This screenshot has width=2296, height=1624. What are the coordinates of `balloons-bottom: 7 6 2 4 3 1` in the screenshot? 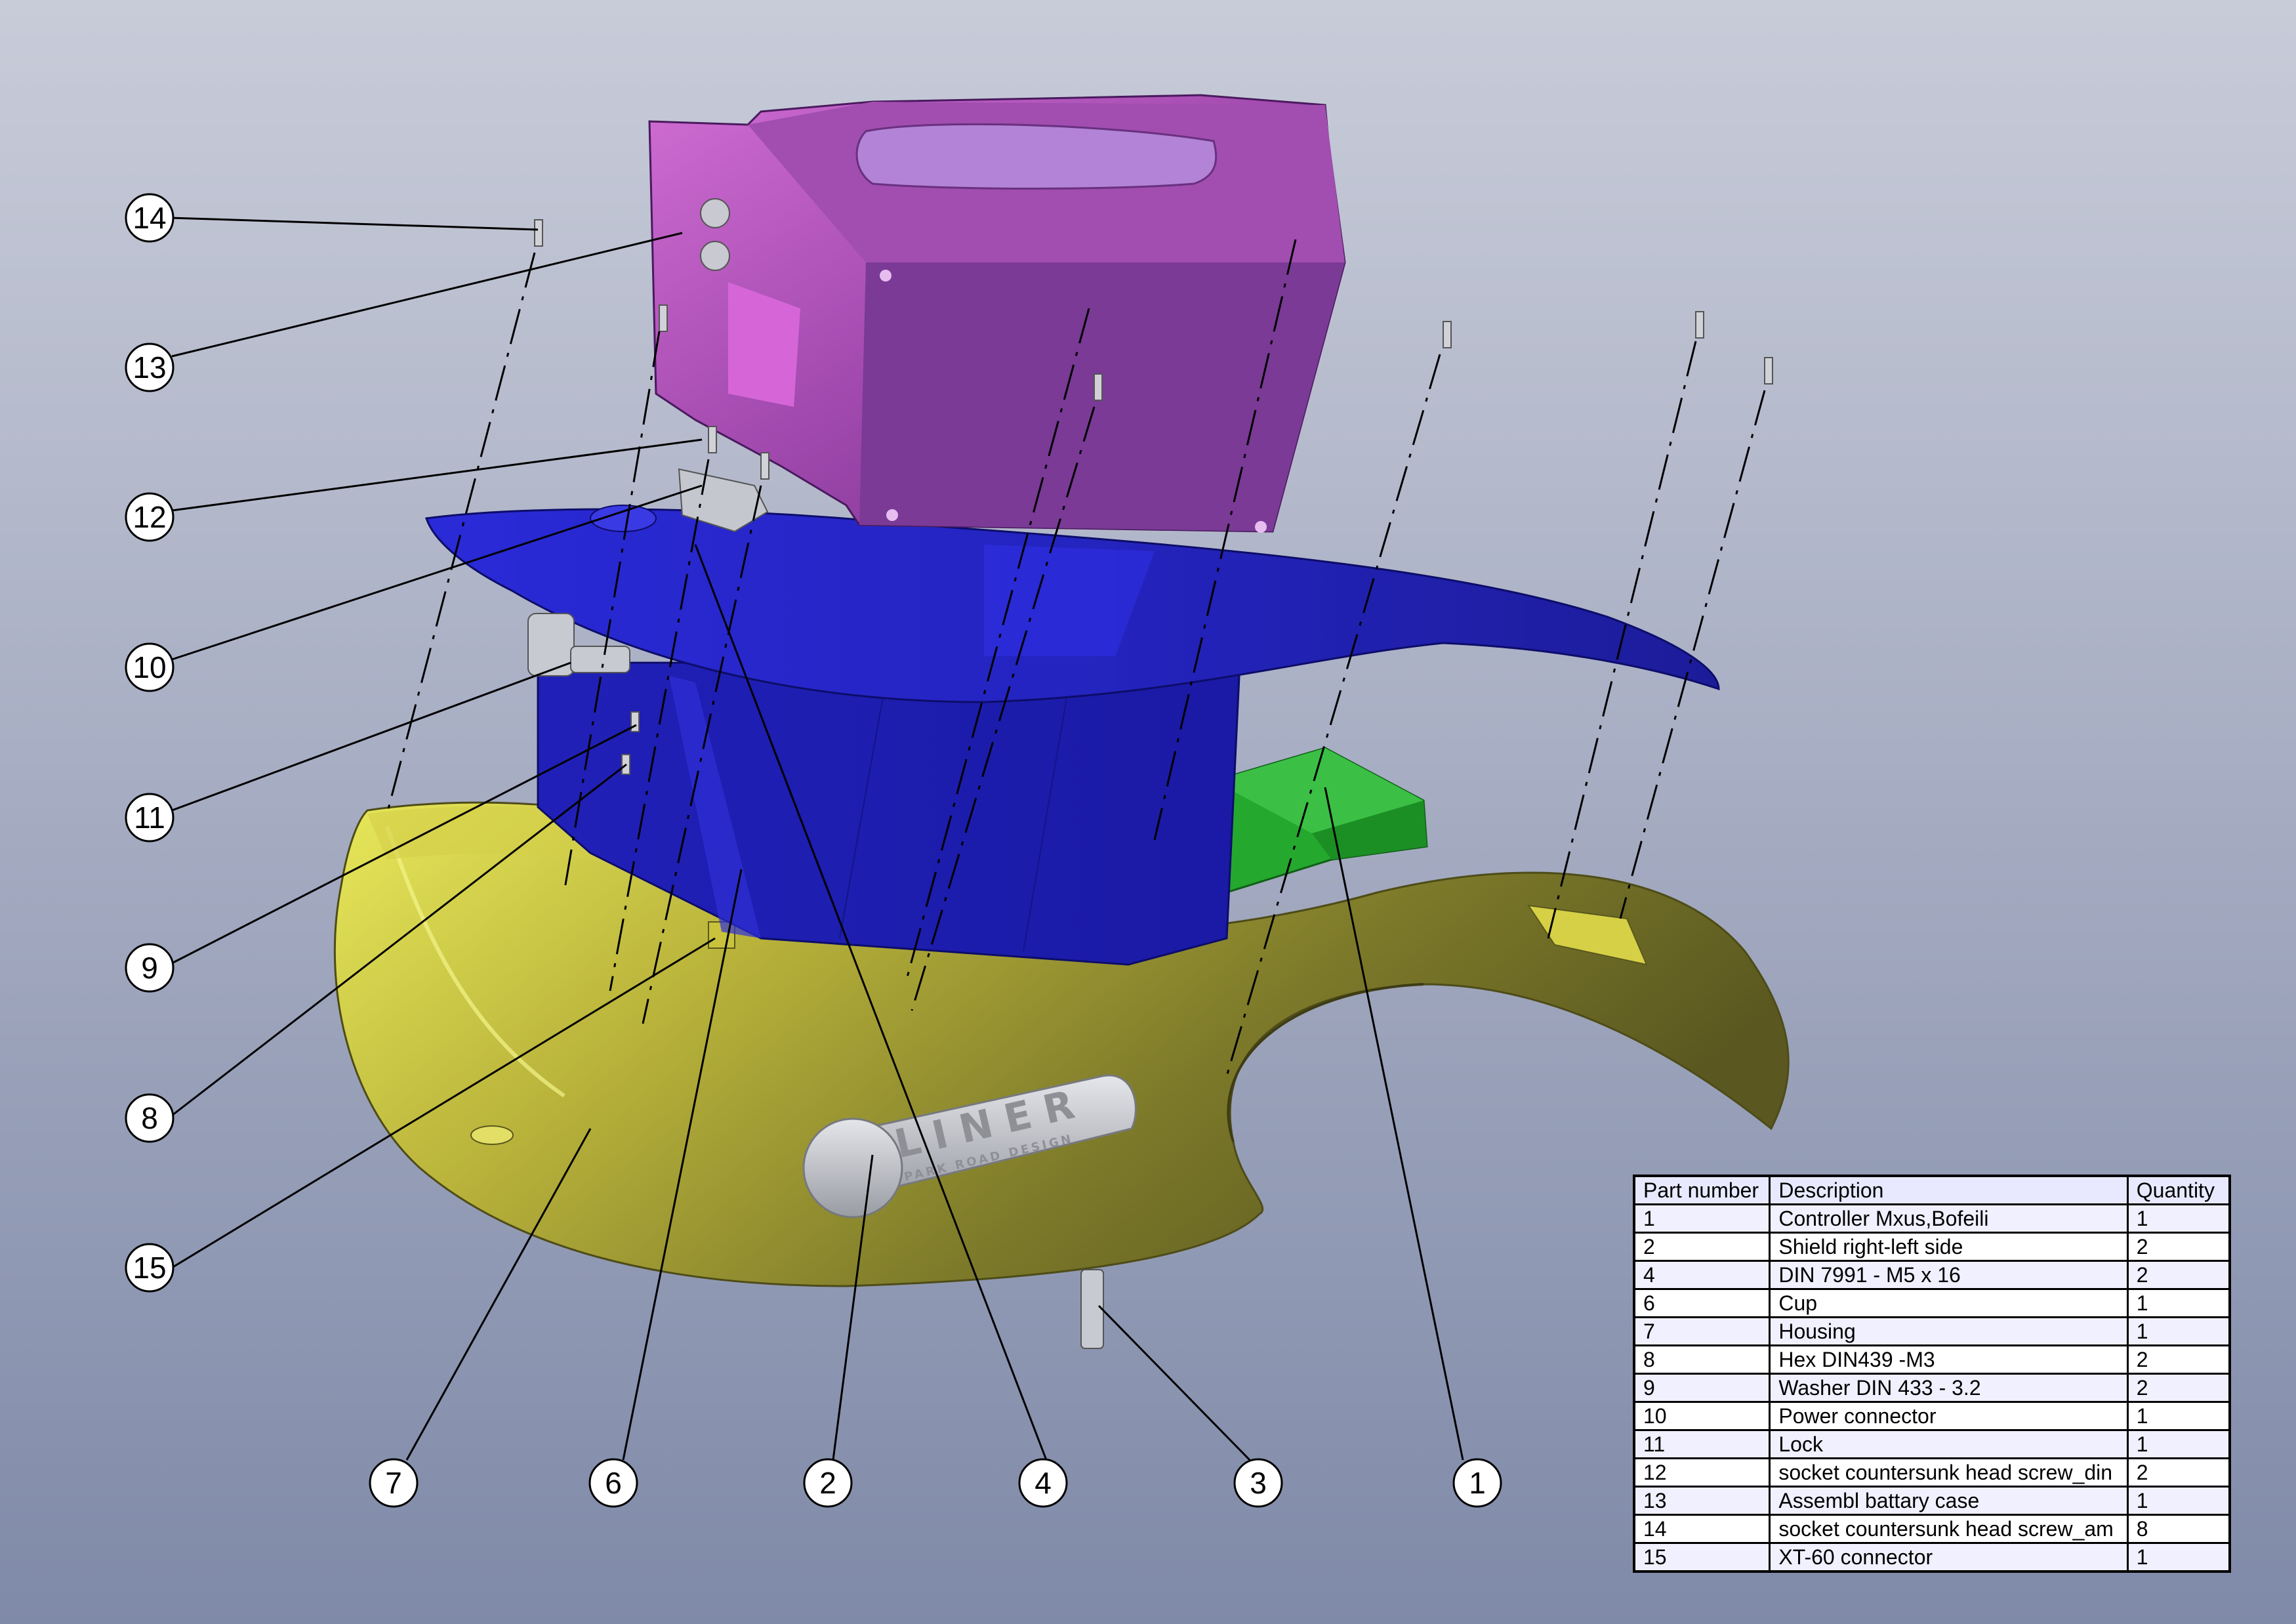 It's located at (935, 1483).